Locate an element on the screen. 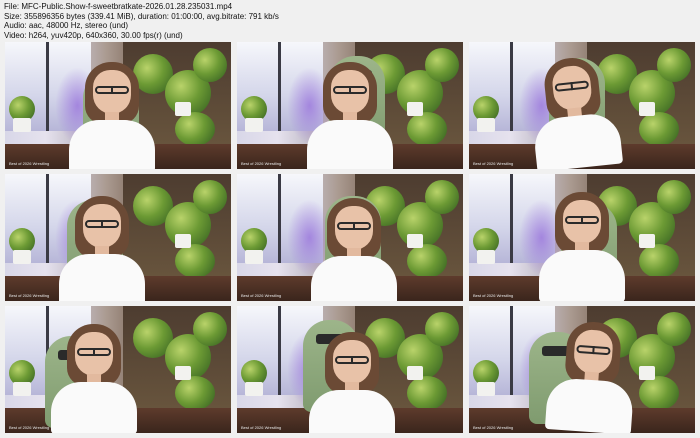  audio-info-line: Audio: aac, 48000 Hz, stereo (und) is located at coordinates (66, 26).